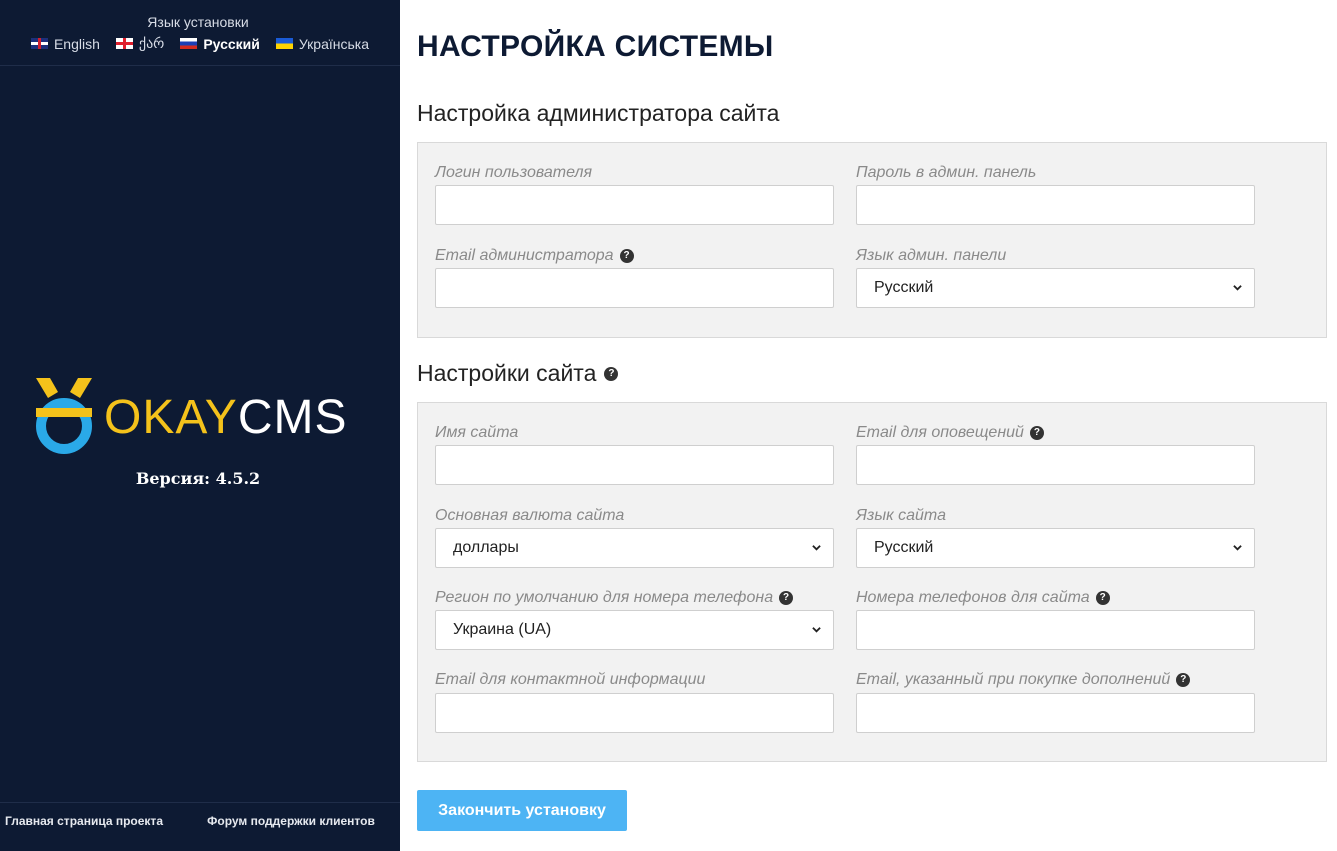 The width and height of the screenshot is (1337, 851). Describe the element at coordinates (231, 43) in the screenshot. I see `language-label: Русский` at that location.